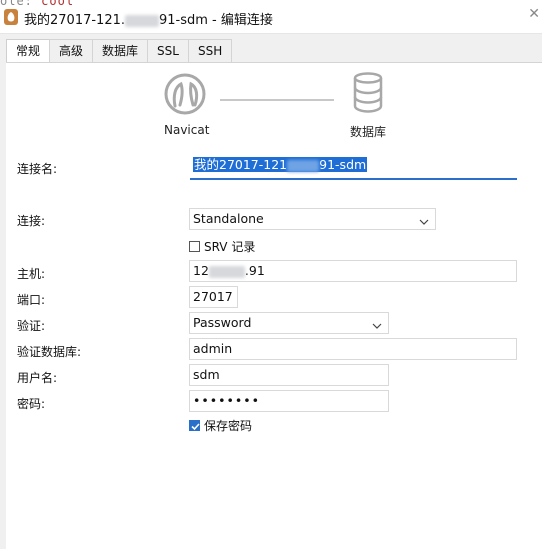 This screenshot has width=542, height=549. What do you see at coordinates (28, 51) in the screenshot?
I see `tab-general: 常规` at bounding box center [28, 51].